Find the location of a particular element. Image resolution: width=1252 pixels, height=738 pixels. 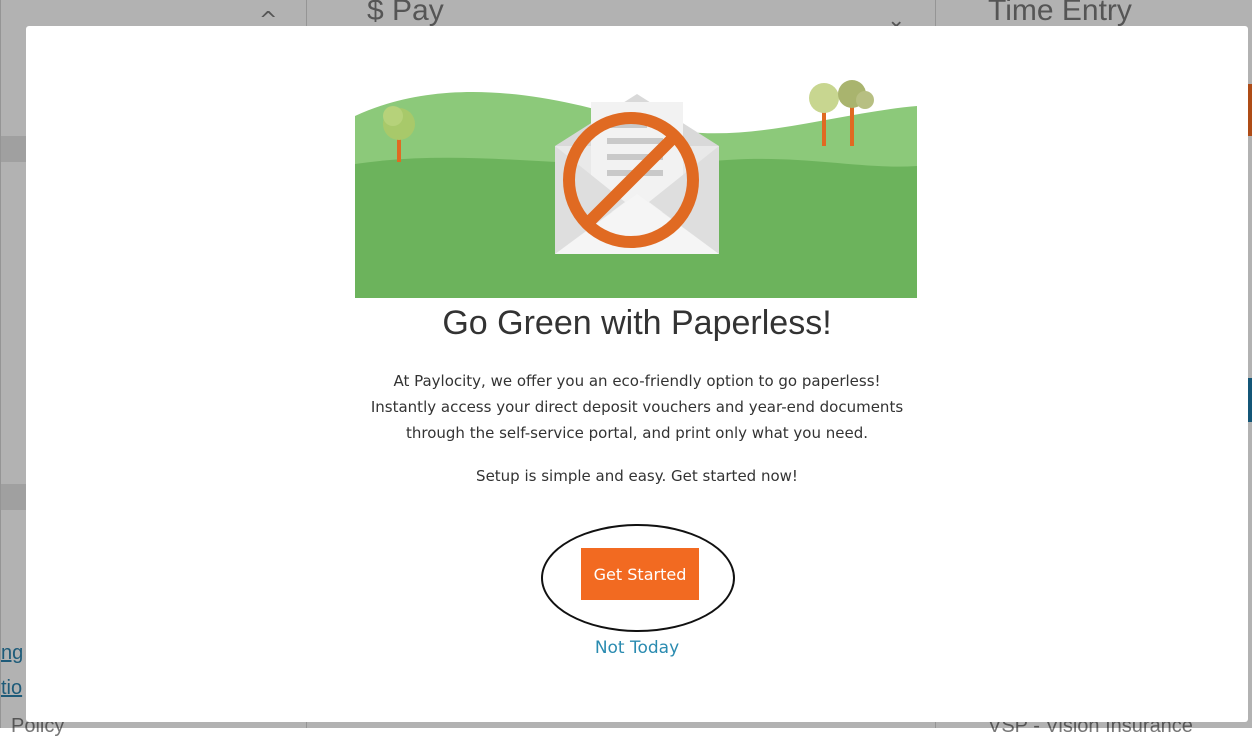

get-started-highlight: Get Started is located at coordinates (639, 579).